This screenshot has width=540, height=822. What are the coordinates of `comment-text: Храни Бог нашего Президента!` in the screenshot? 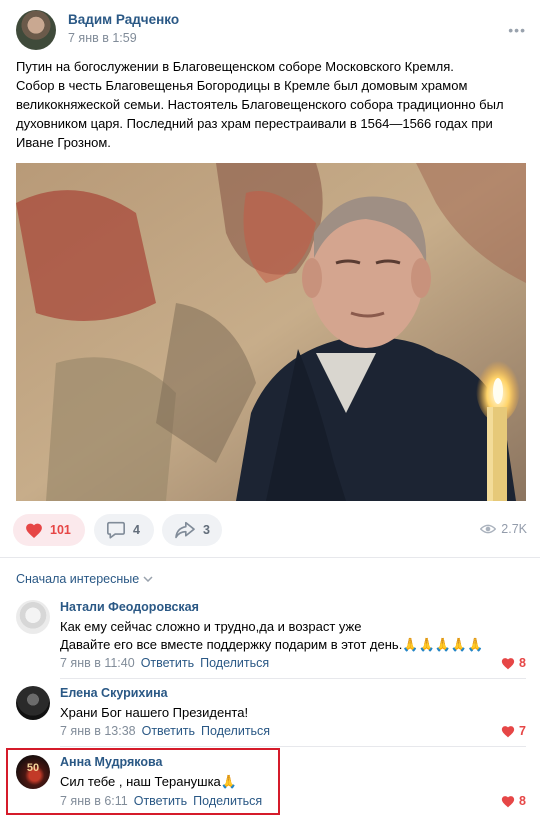 It's located at (154, 713).